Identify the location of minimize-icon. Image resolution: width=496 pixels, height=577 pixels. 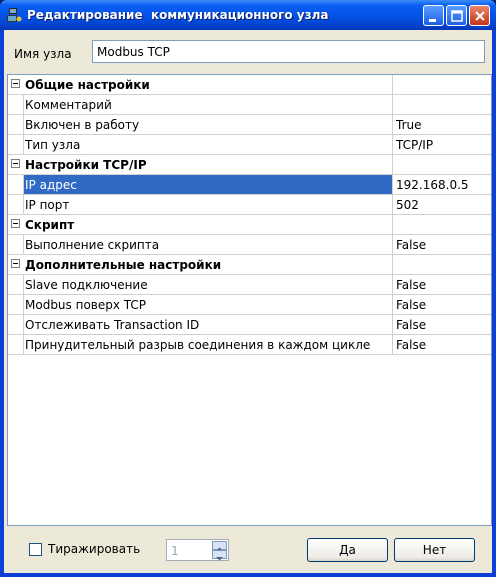
(432, 20).